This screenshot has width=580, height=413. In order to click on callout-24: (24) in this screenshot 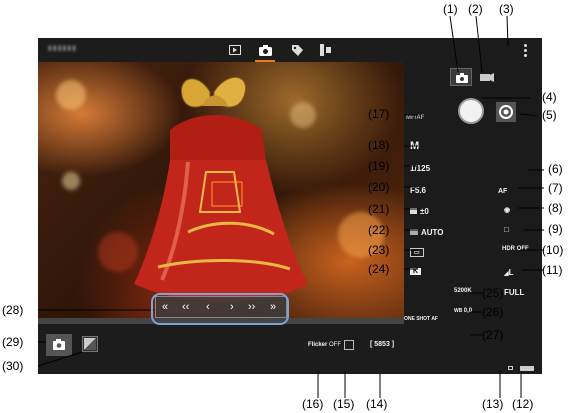, I will do `click(379, 269)`.